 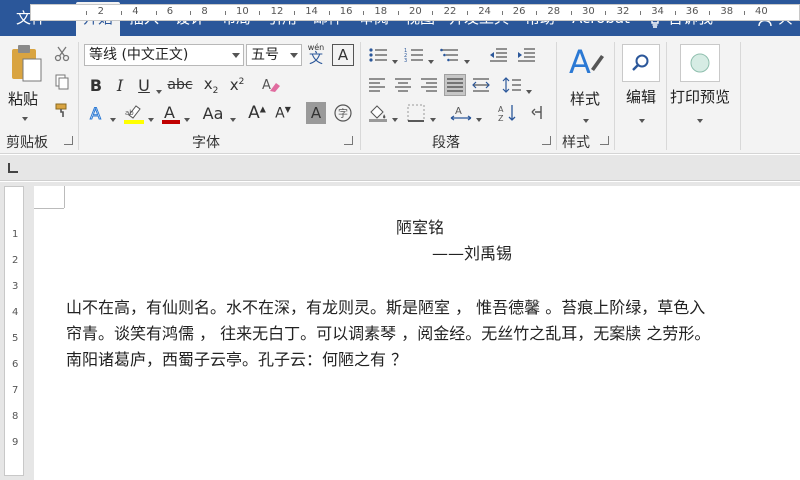 I want to click on text-effects-button: A, so click(x=97, y=113).